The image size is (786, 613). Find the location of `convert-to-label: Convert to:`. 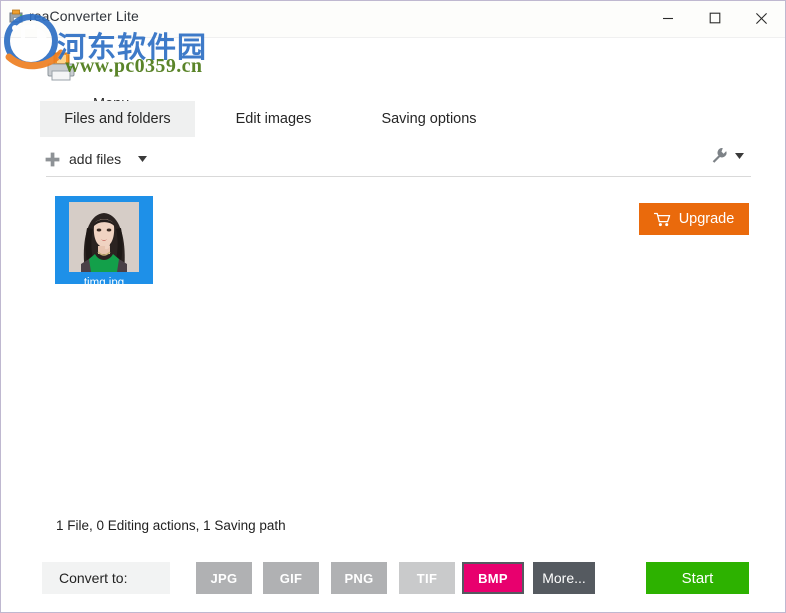

convert-to-label: Convert to: is located at coordinates (106, 578).